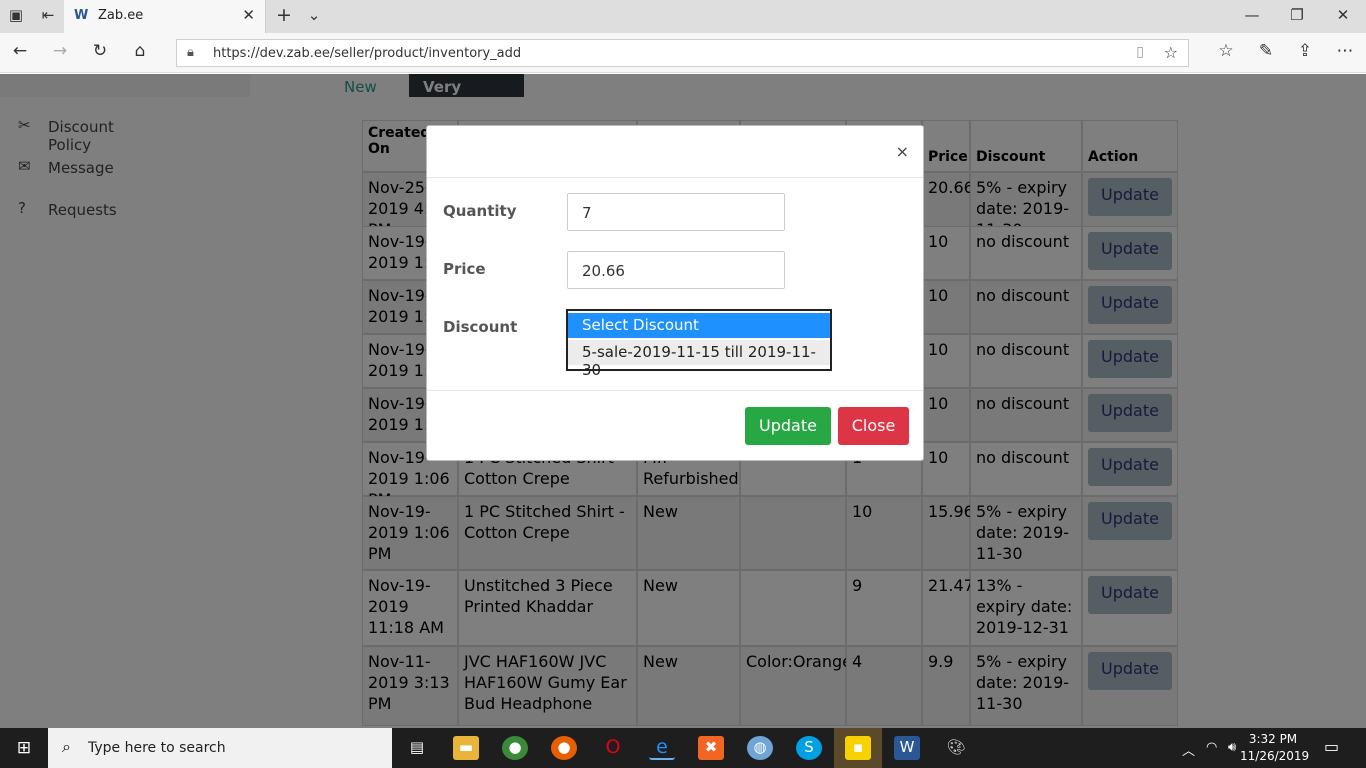 The width and height of the screenshot is (1366, 768). I want to click on file-explorer-icon: ▬, so click(466, 748).